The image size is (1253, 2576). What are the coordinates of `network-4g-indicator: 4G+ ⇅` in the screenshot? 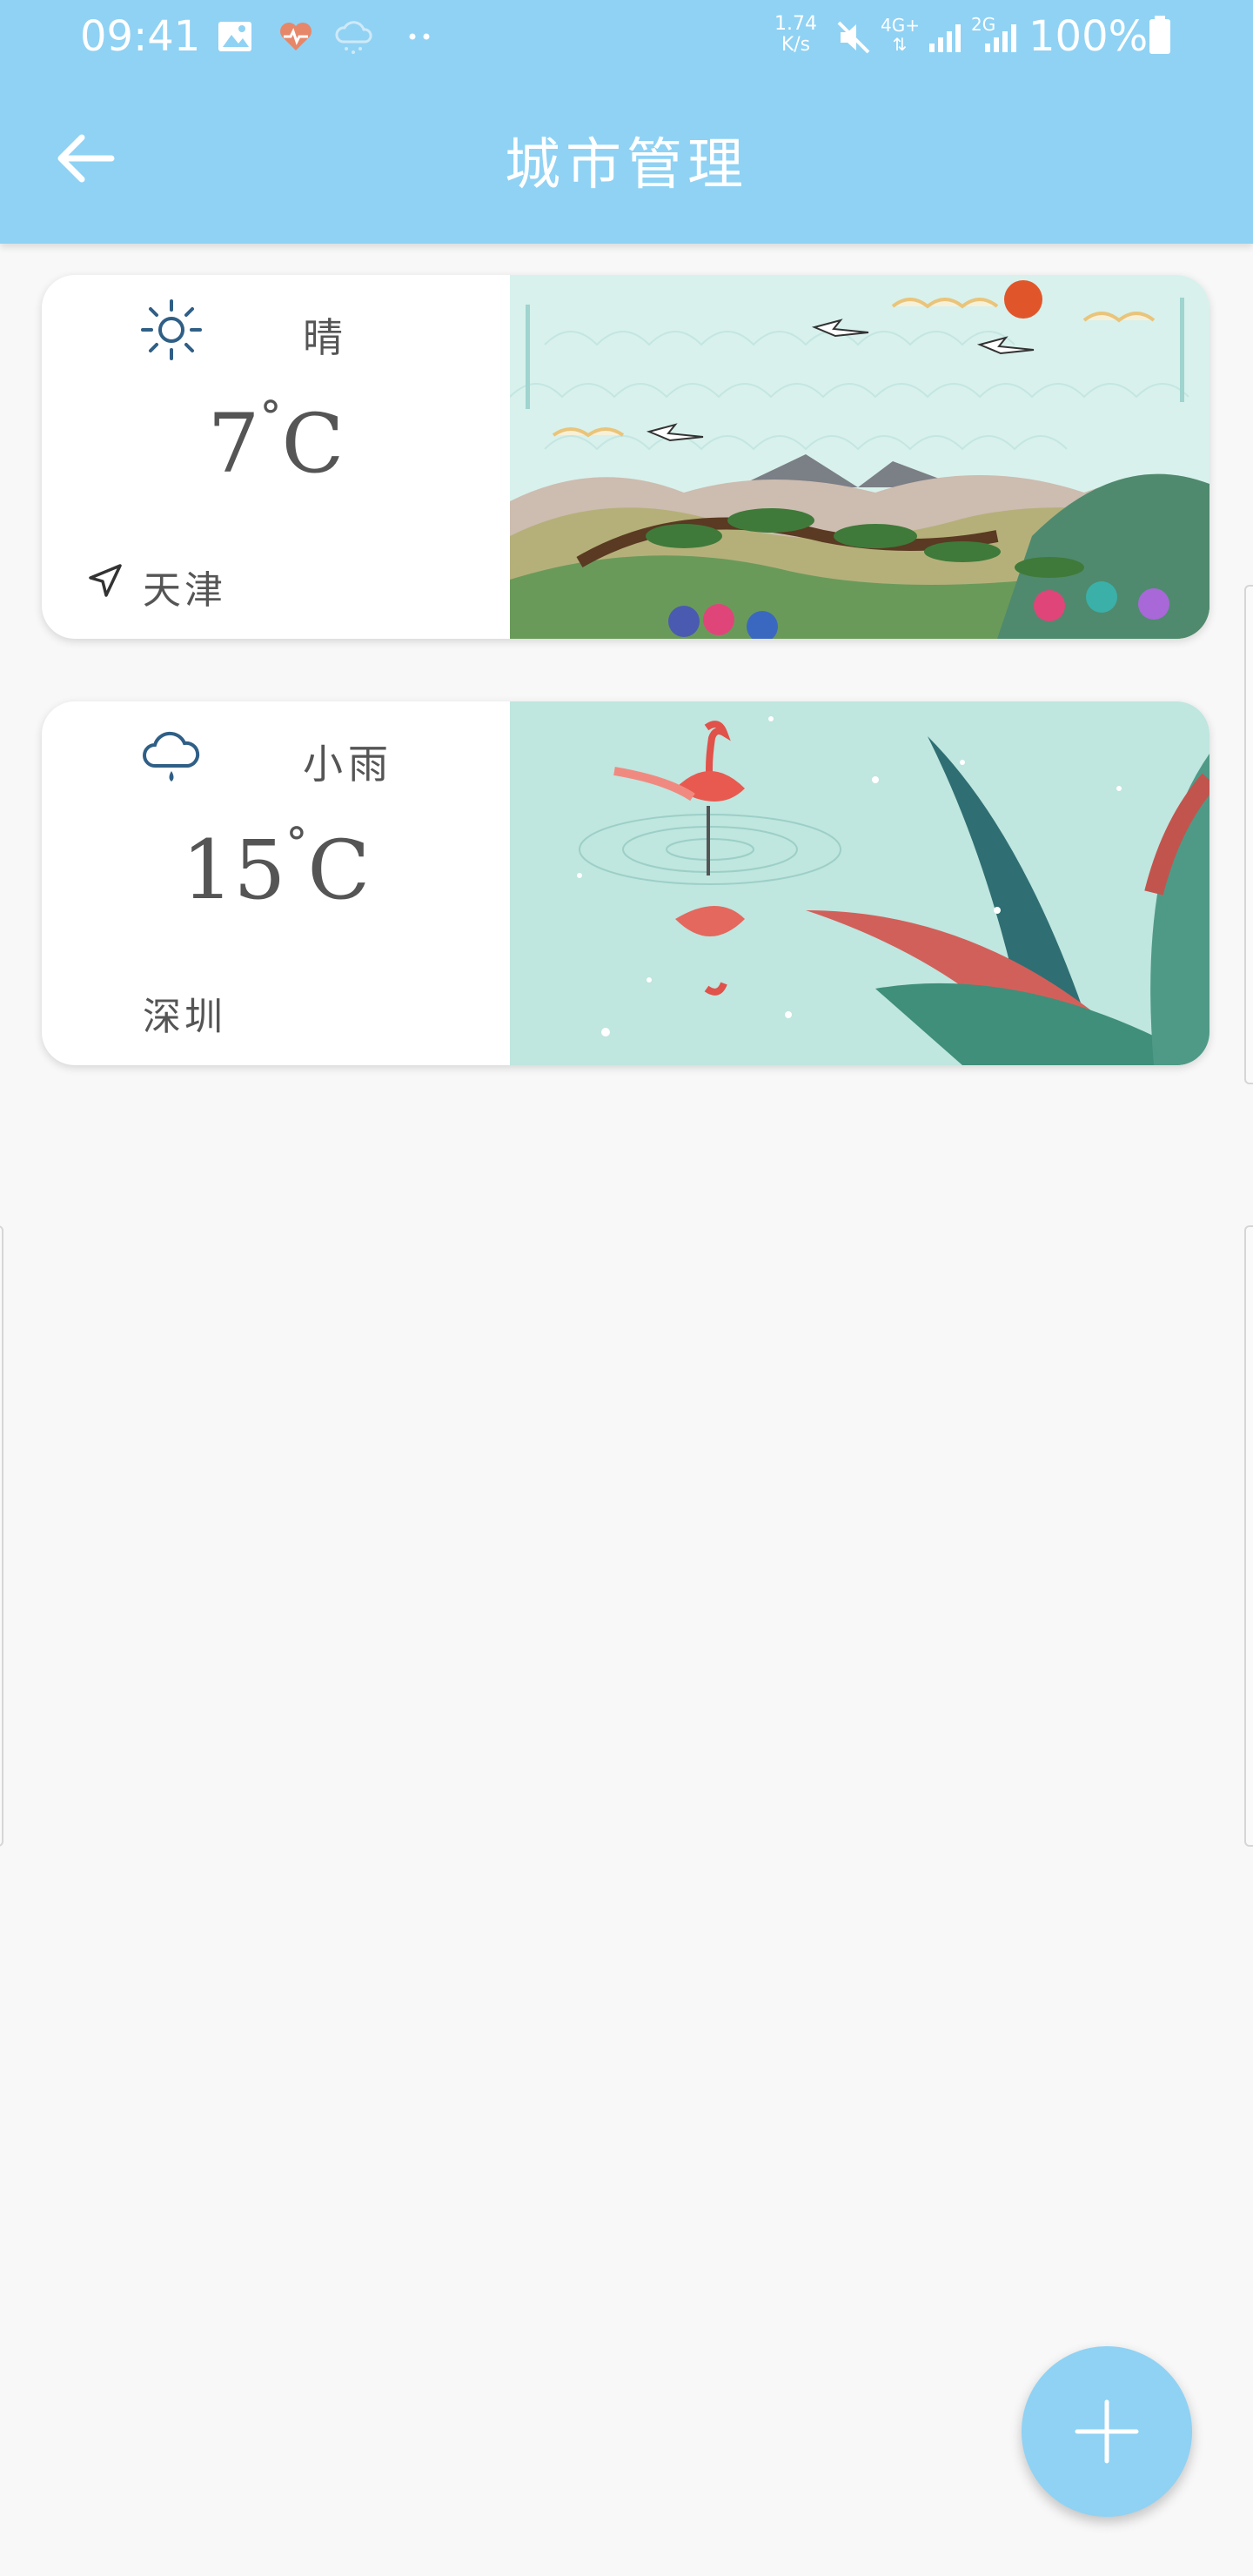 It's located at (900, 35).